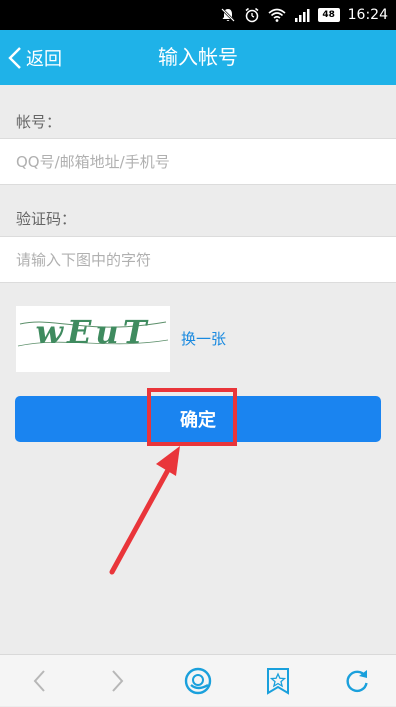  I want to click on qq-browser-icon, so click(198, 681).